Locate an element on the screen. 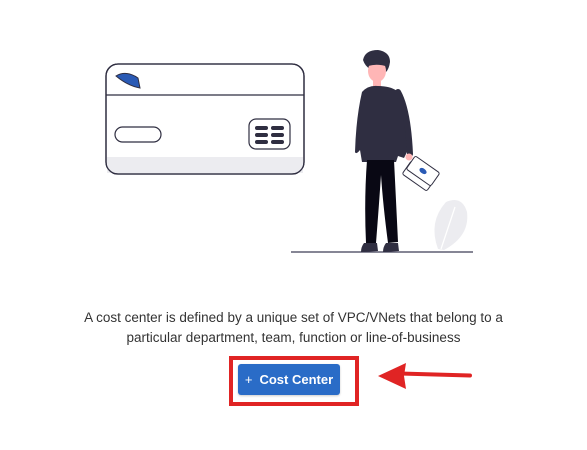  arrow-left-icon is located at coordinates (425, 376).